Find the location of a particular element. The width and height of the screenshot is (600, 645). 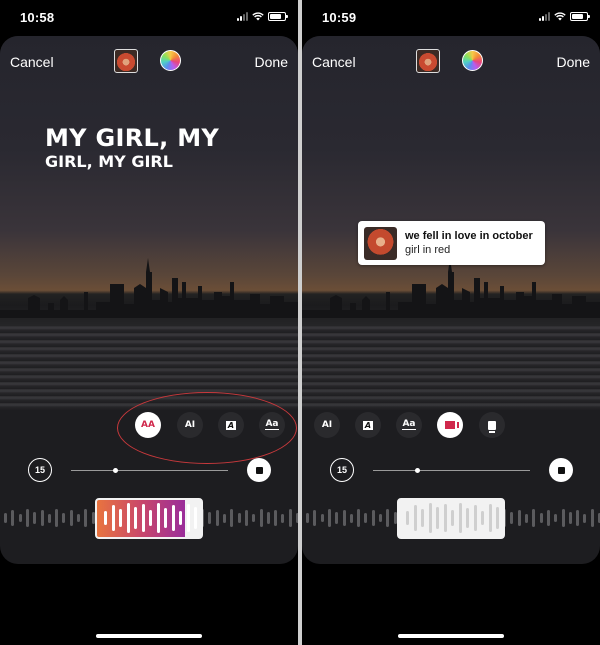

sticker-text: we fell in love in october girl in red is located at coordinates (469, 243).